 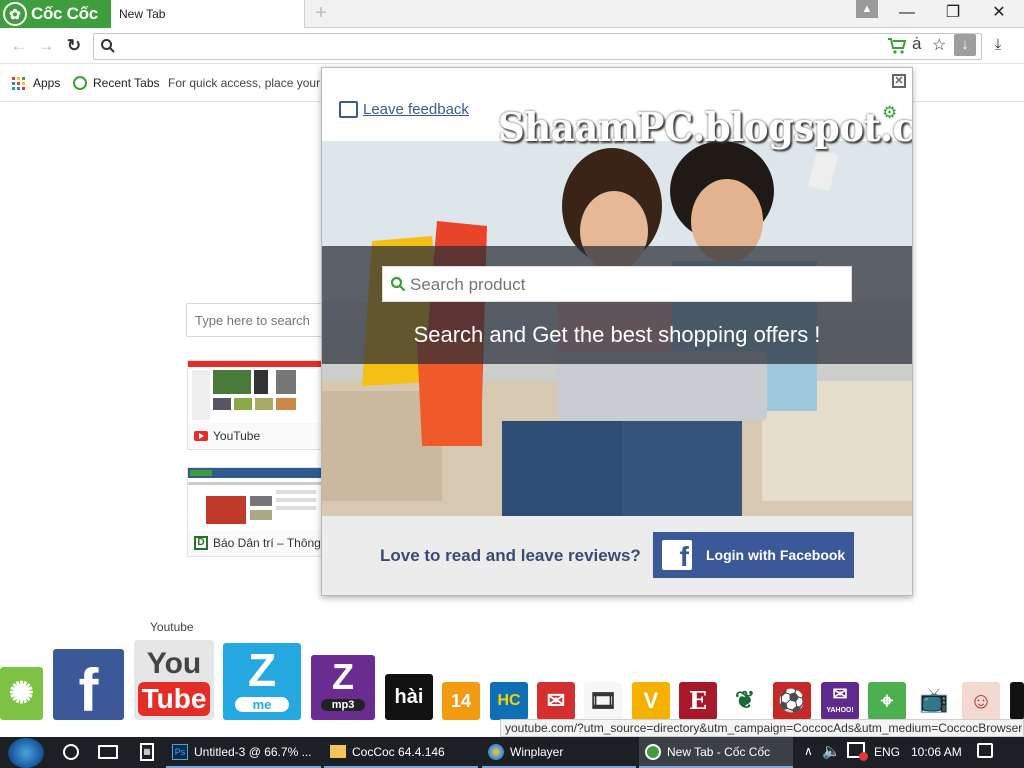 I want to click on minimize-button: —, so click(x=907, y=14).